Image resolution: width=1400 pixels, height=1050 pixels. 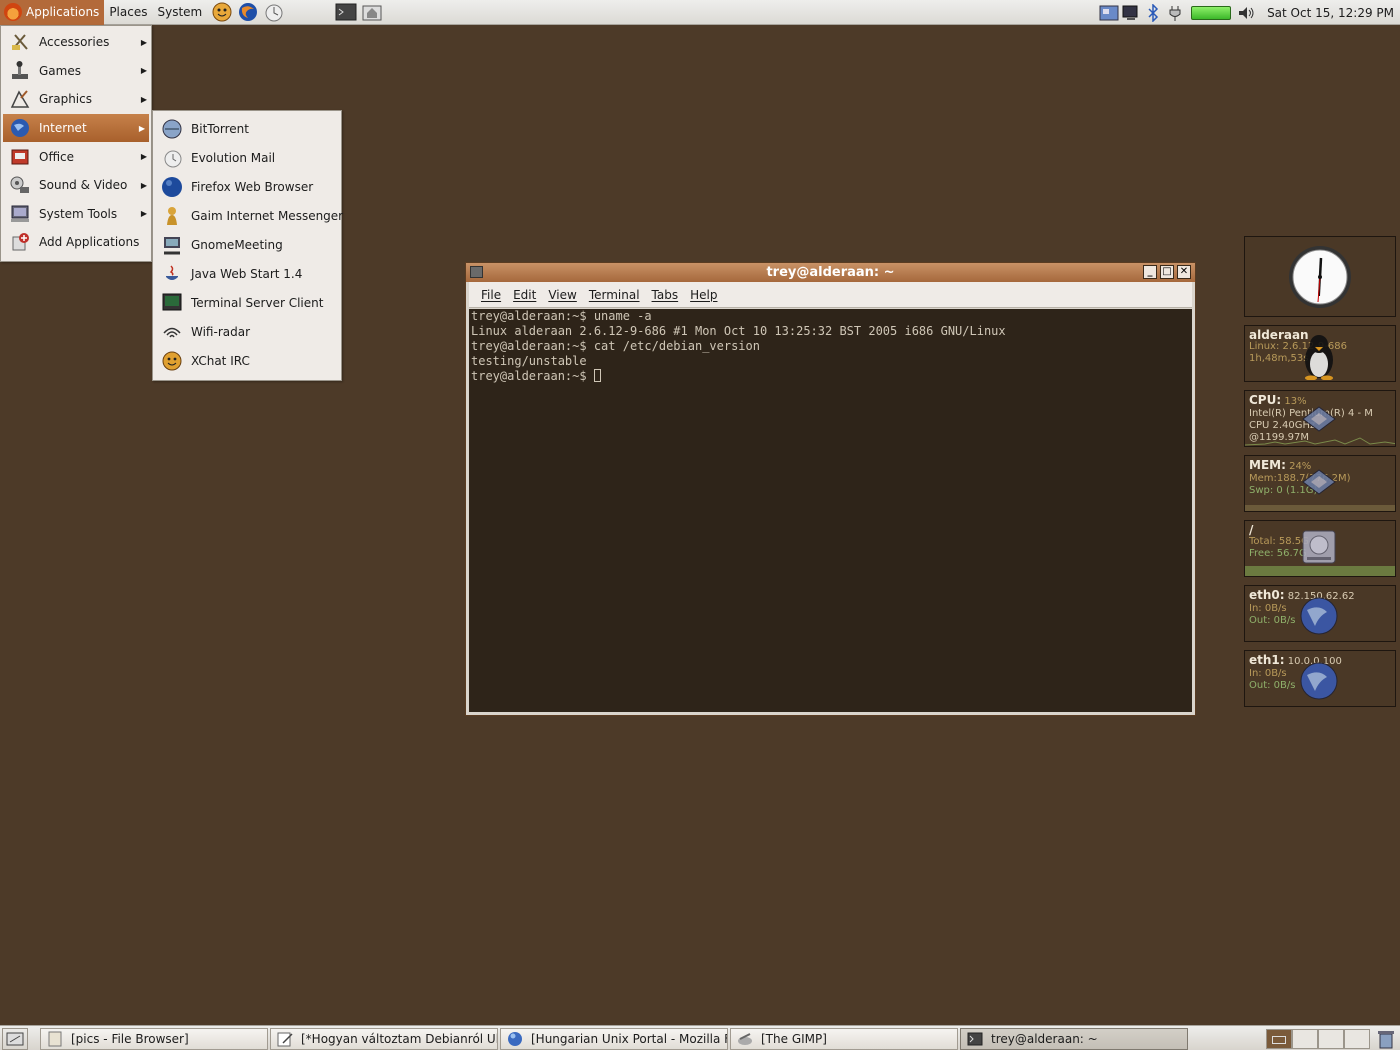 I want to click on menu-item-gaim: Gaim Internet Messenger, so click(x=248, y=215).